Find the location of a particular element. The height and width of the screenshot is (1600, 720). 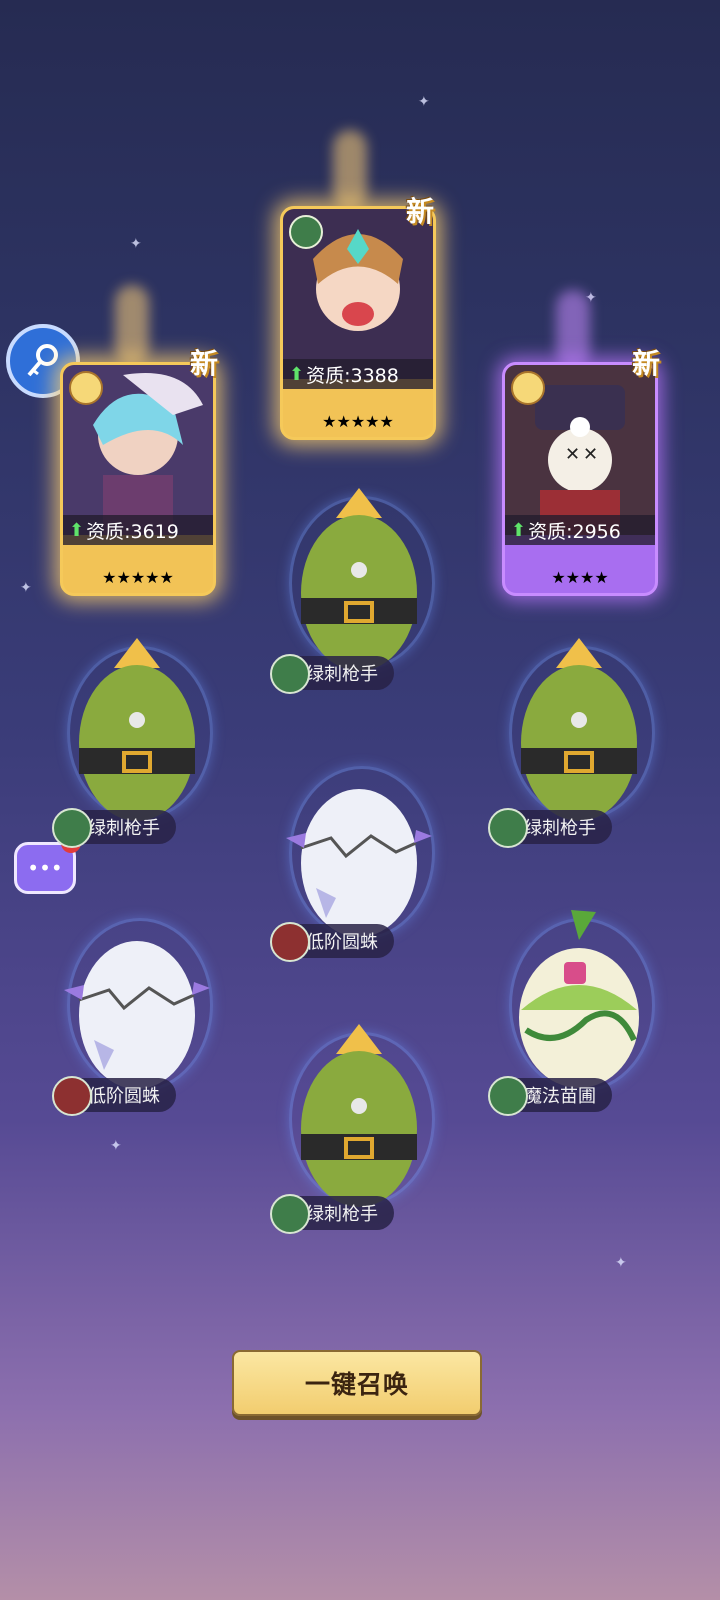

faction-leaf-icon is located at coordinates (306, 232).